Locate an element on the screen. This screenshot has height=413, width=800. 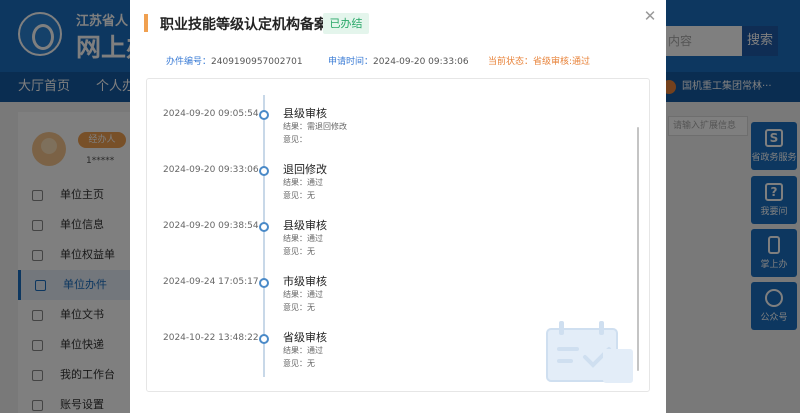
timeline-item: 2024-09-20 09:05:54 县级审核 结果：需退回修改 意见： is located at coordinates (255, 125).